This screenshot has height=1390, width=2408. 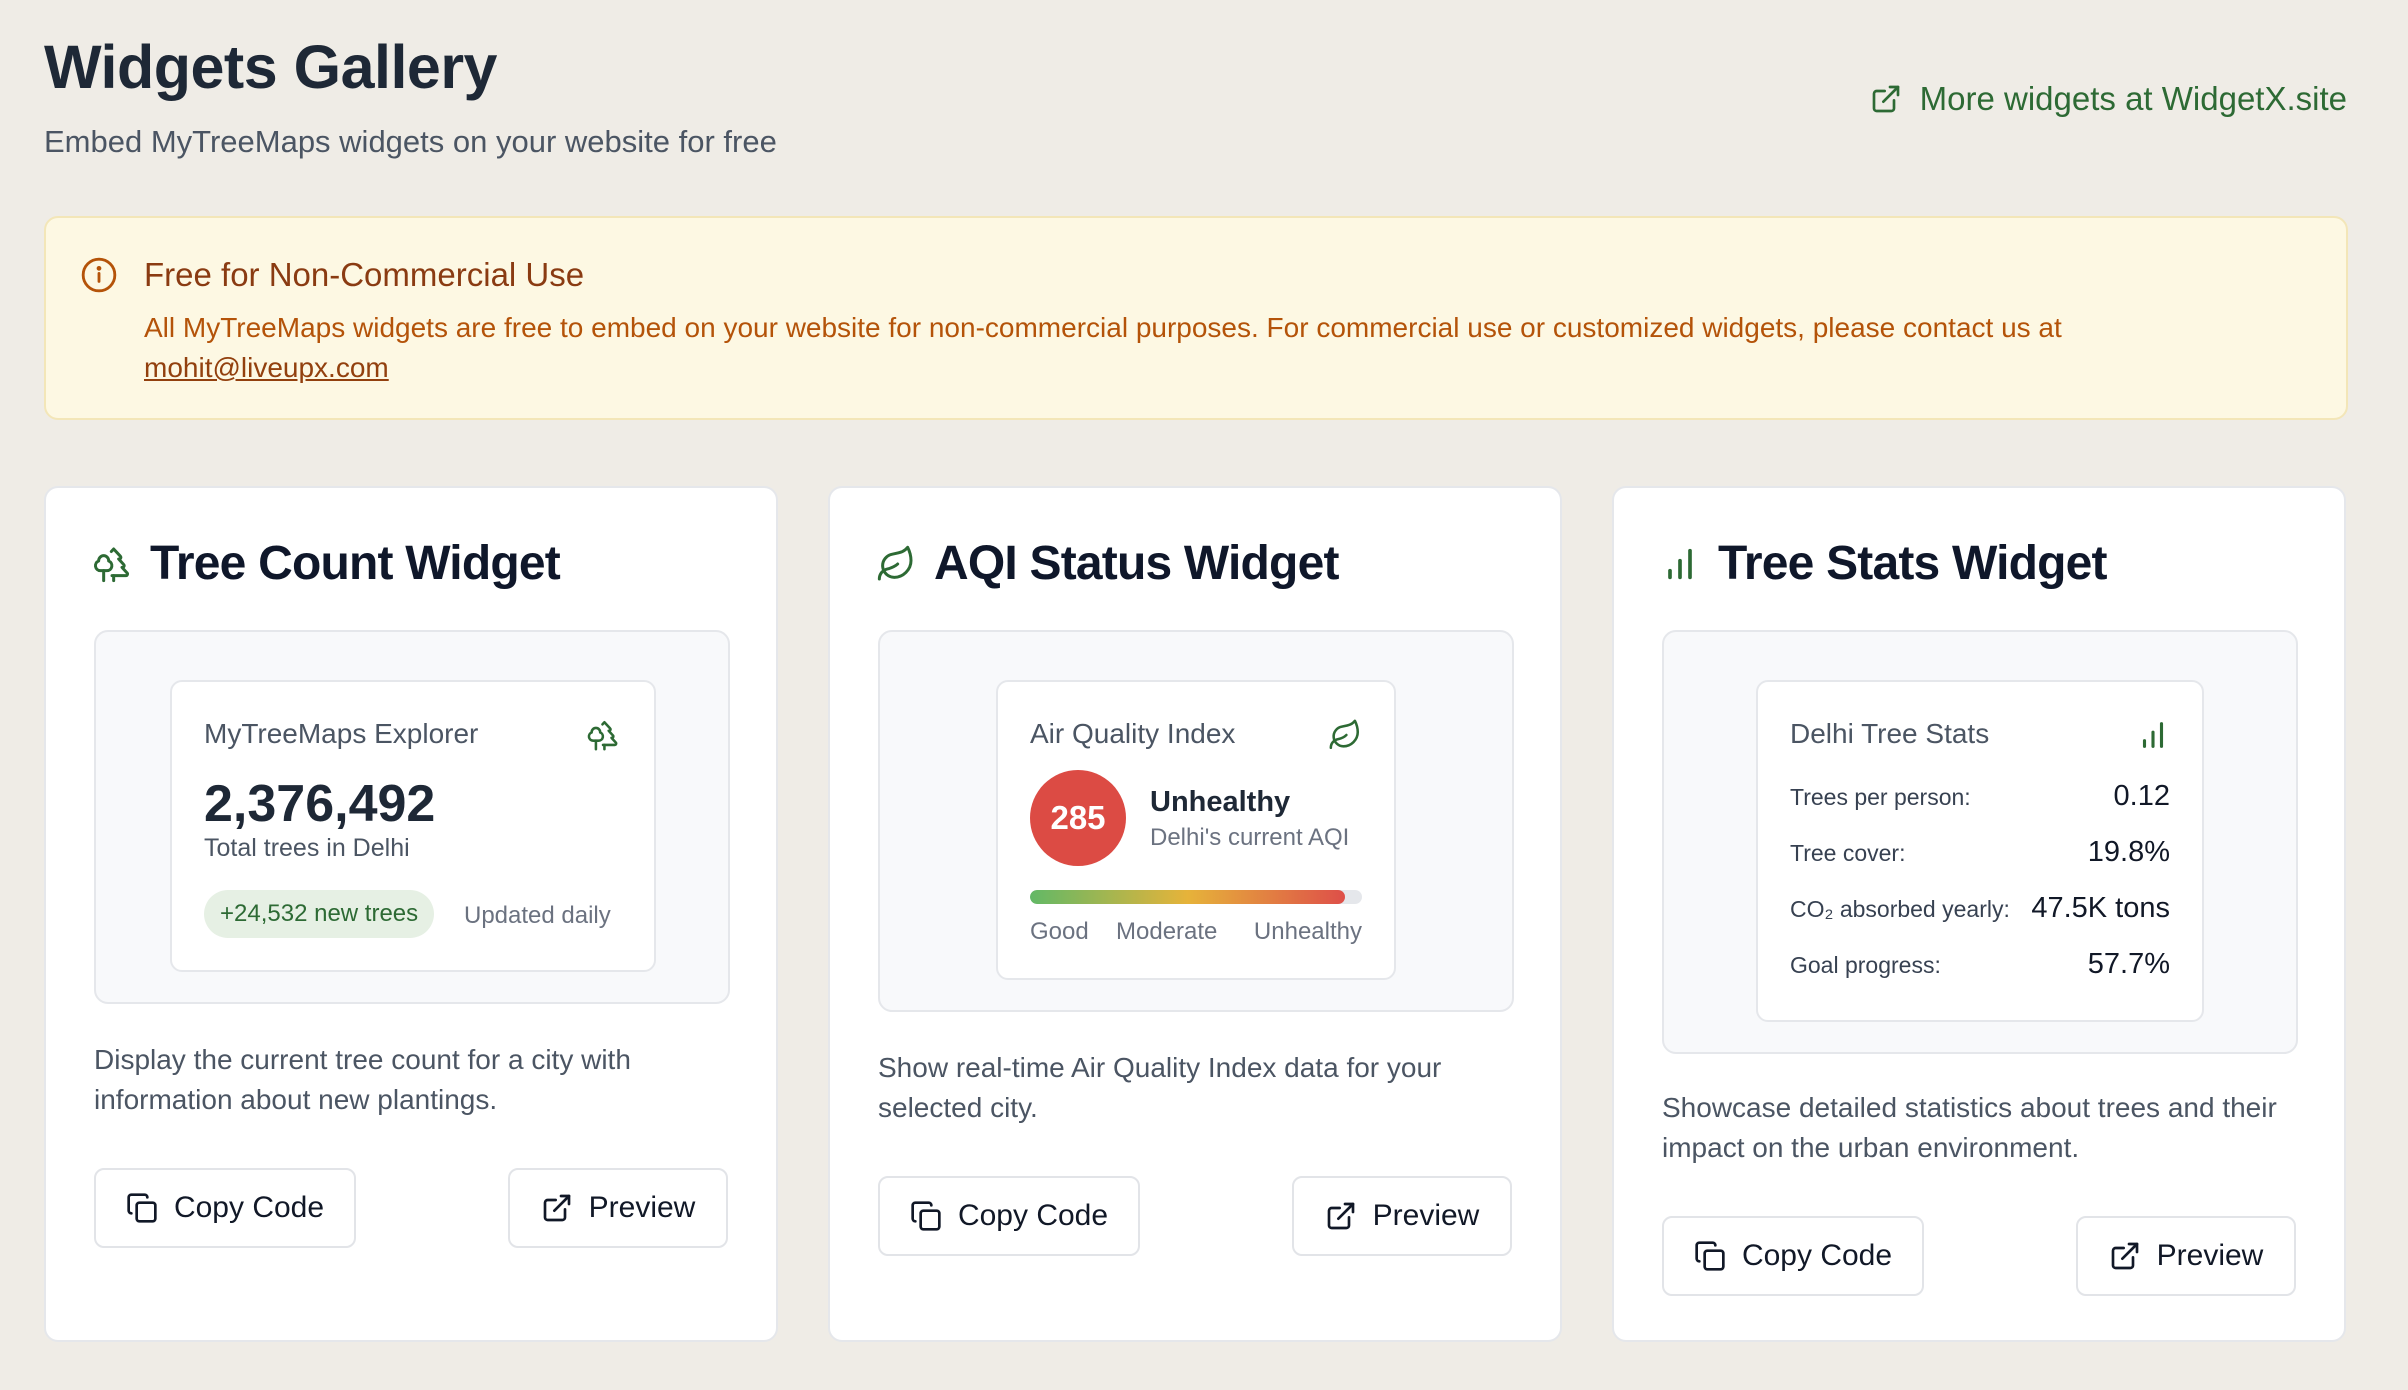 What do you see at coordinates (2141, 796) in the screenshot?
I see `stat-value: 0.12` at bounding box center [2141, 796].